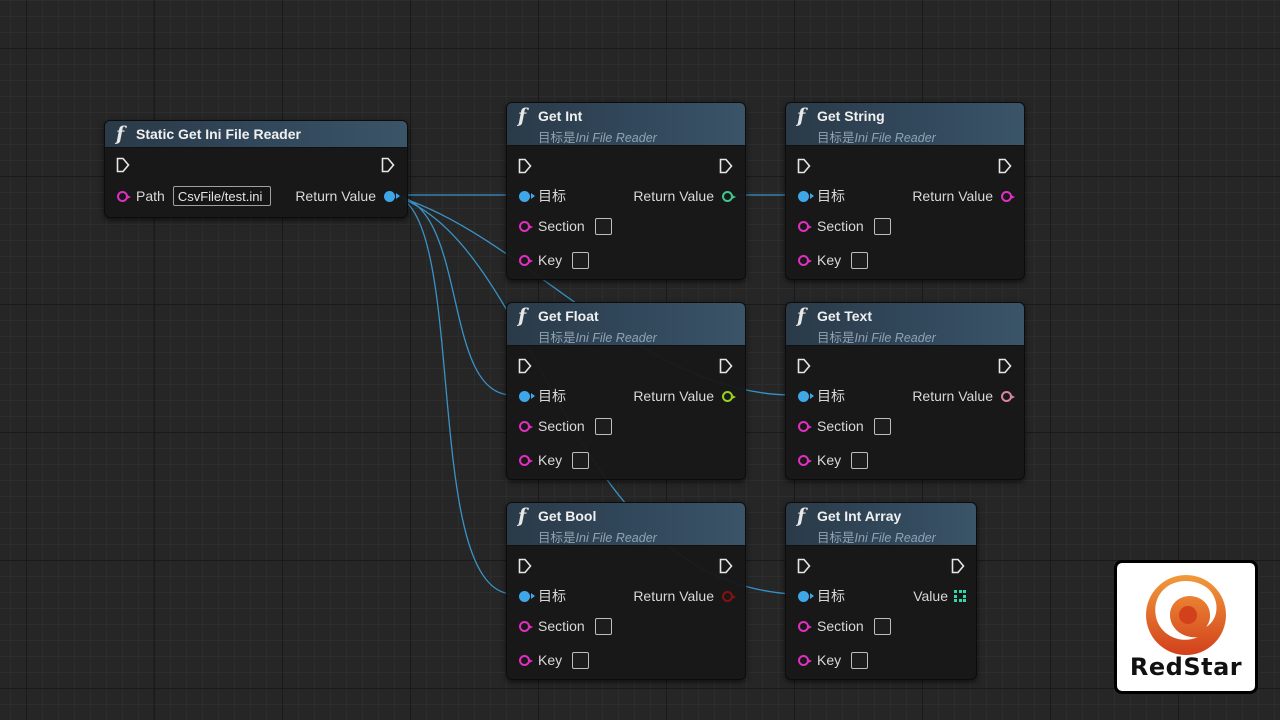 The width and height of the screenshot is (1280, 720). What do you see at coordinates (729, 396) in the screenshot?
I see `float-output-pin-icon` at bounding box center [729, 396].